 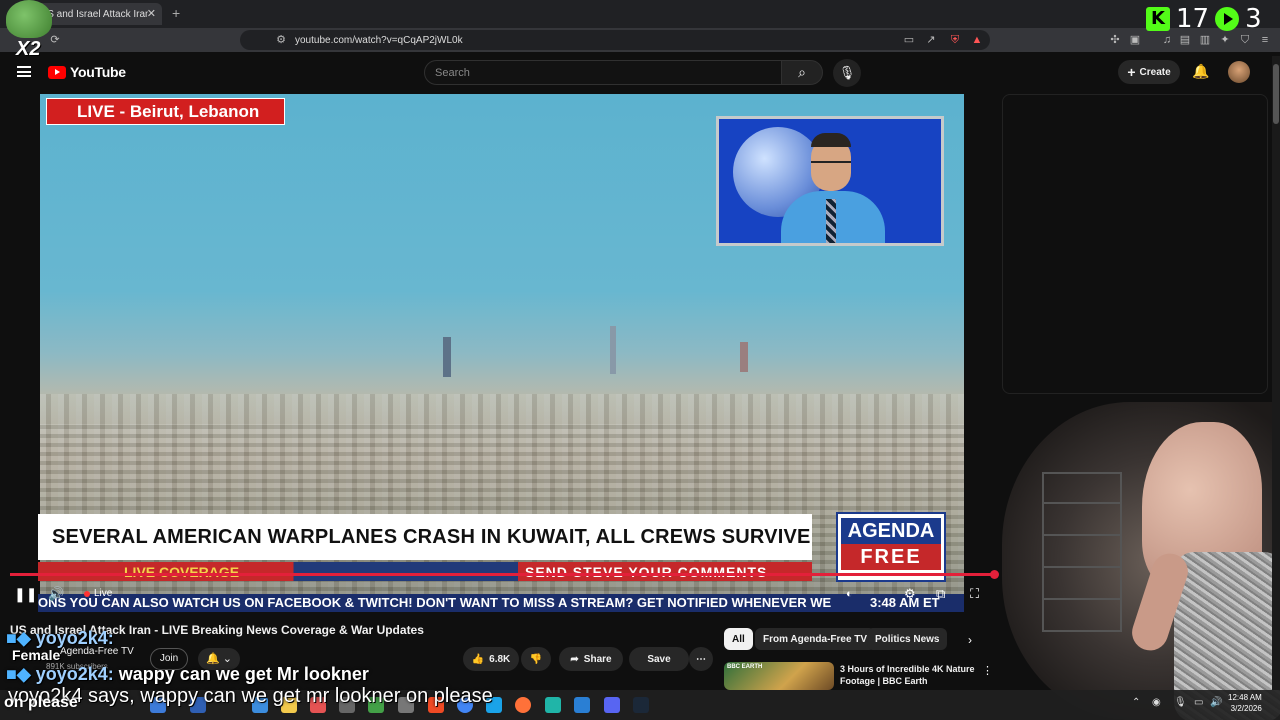 I want to click on volume-icon: 🔊, so click(x=56, y=594).